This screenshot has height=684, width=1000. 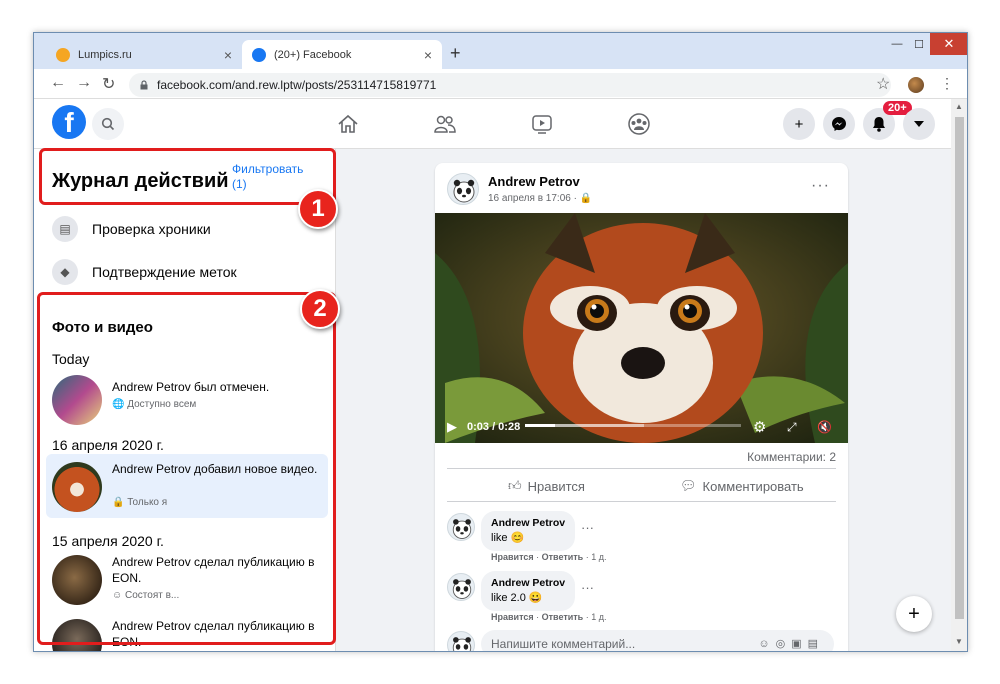 What do you see at coordinates (313, 54) in the screenshot?
I see `tab-label: (20+) Facebook` at bounding box center [313, 54].